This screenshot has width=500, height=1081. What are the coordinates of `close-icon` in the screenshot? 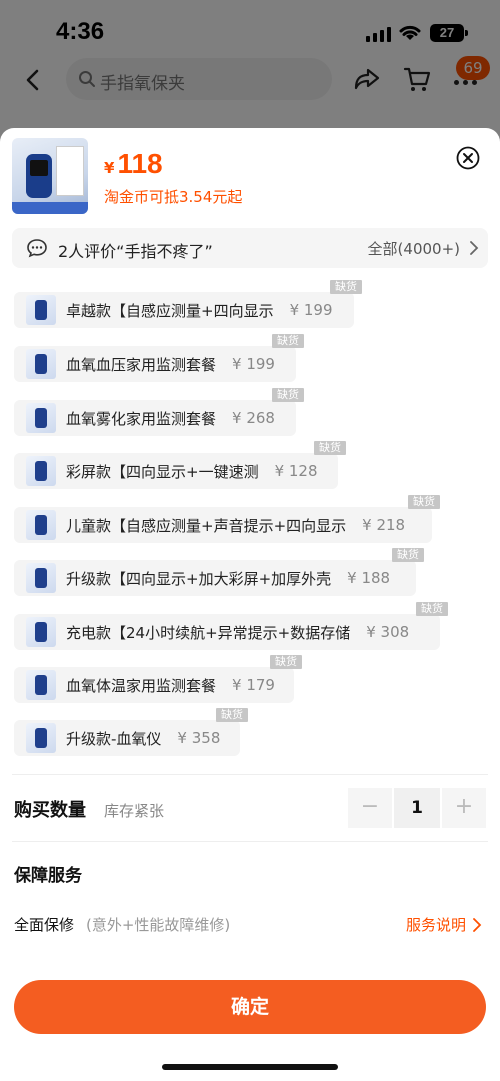 It's located at (468, 158).